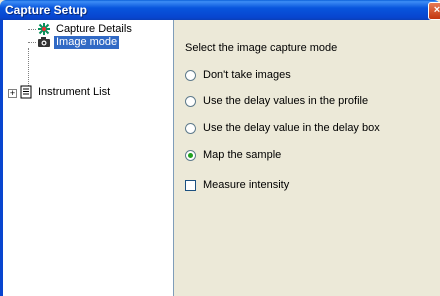 This screenshot has width=440, height=296. What do you see at coordinates (46, 10) in the screenshot?
I see `window-title: Capture Setup` at bounding box center [46, 10].